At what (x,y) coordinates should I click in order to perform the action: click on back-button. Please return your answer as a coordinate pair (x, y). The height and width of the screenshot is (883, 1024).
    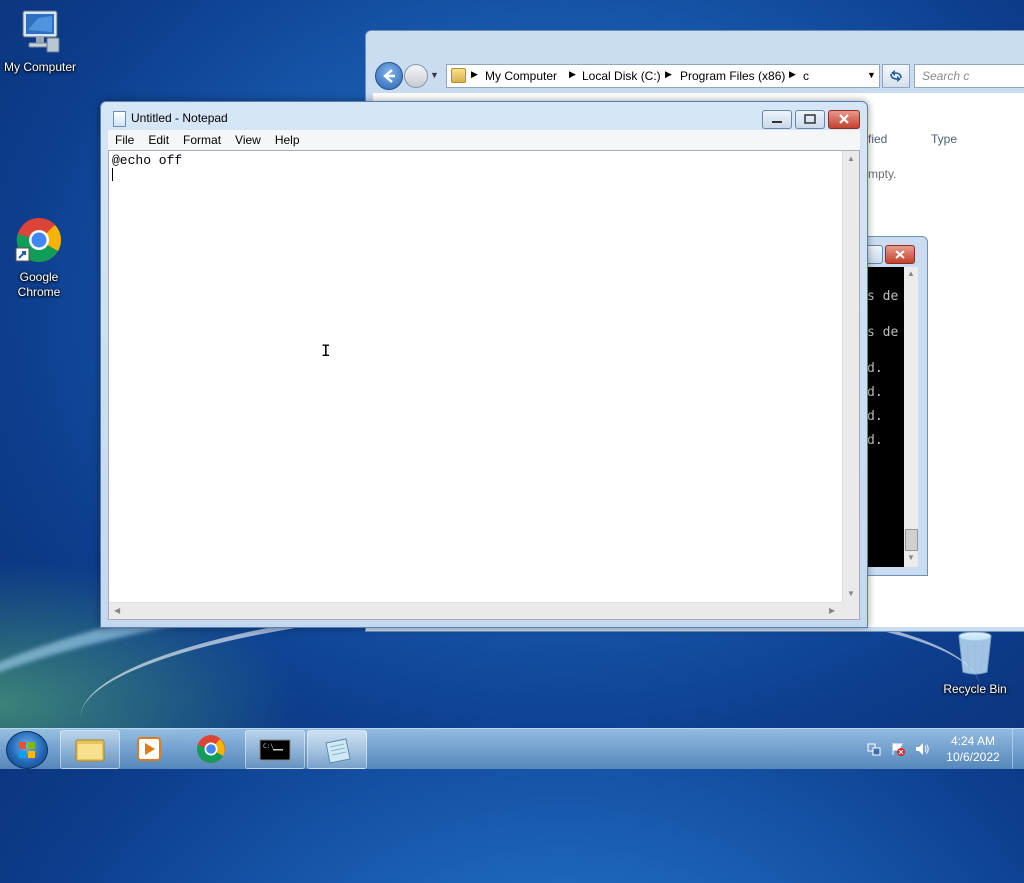
    Looking at the image, I should click on (389, 76).